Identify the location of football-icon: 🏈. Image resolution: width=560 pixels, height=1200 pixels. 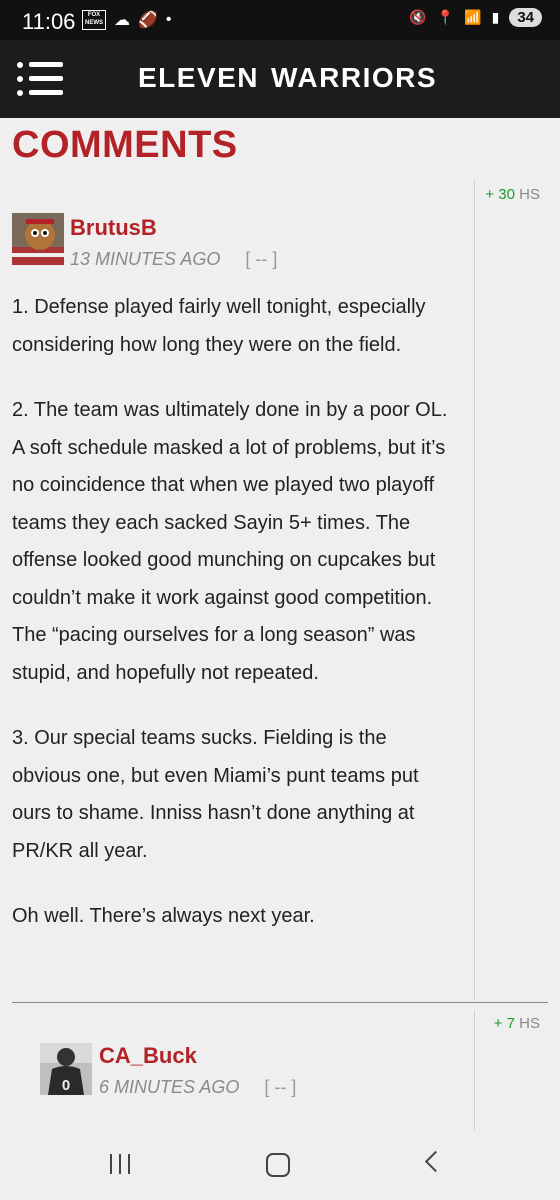
(148, 20).